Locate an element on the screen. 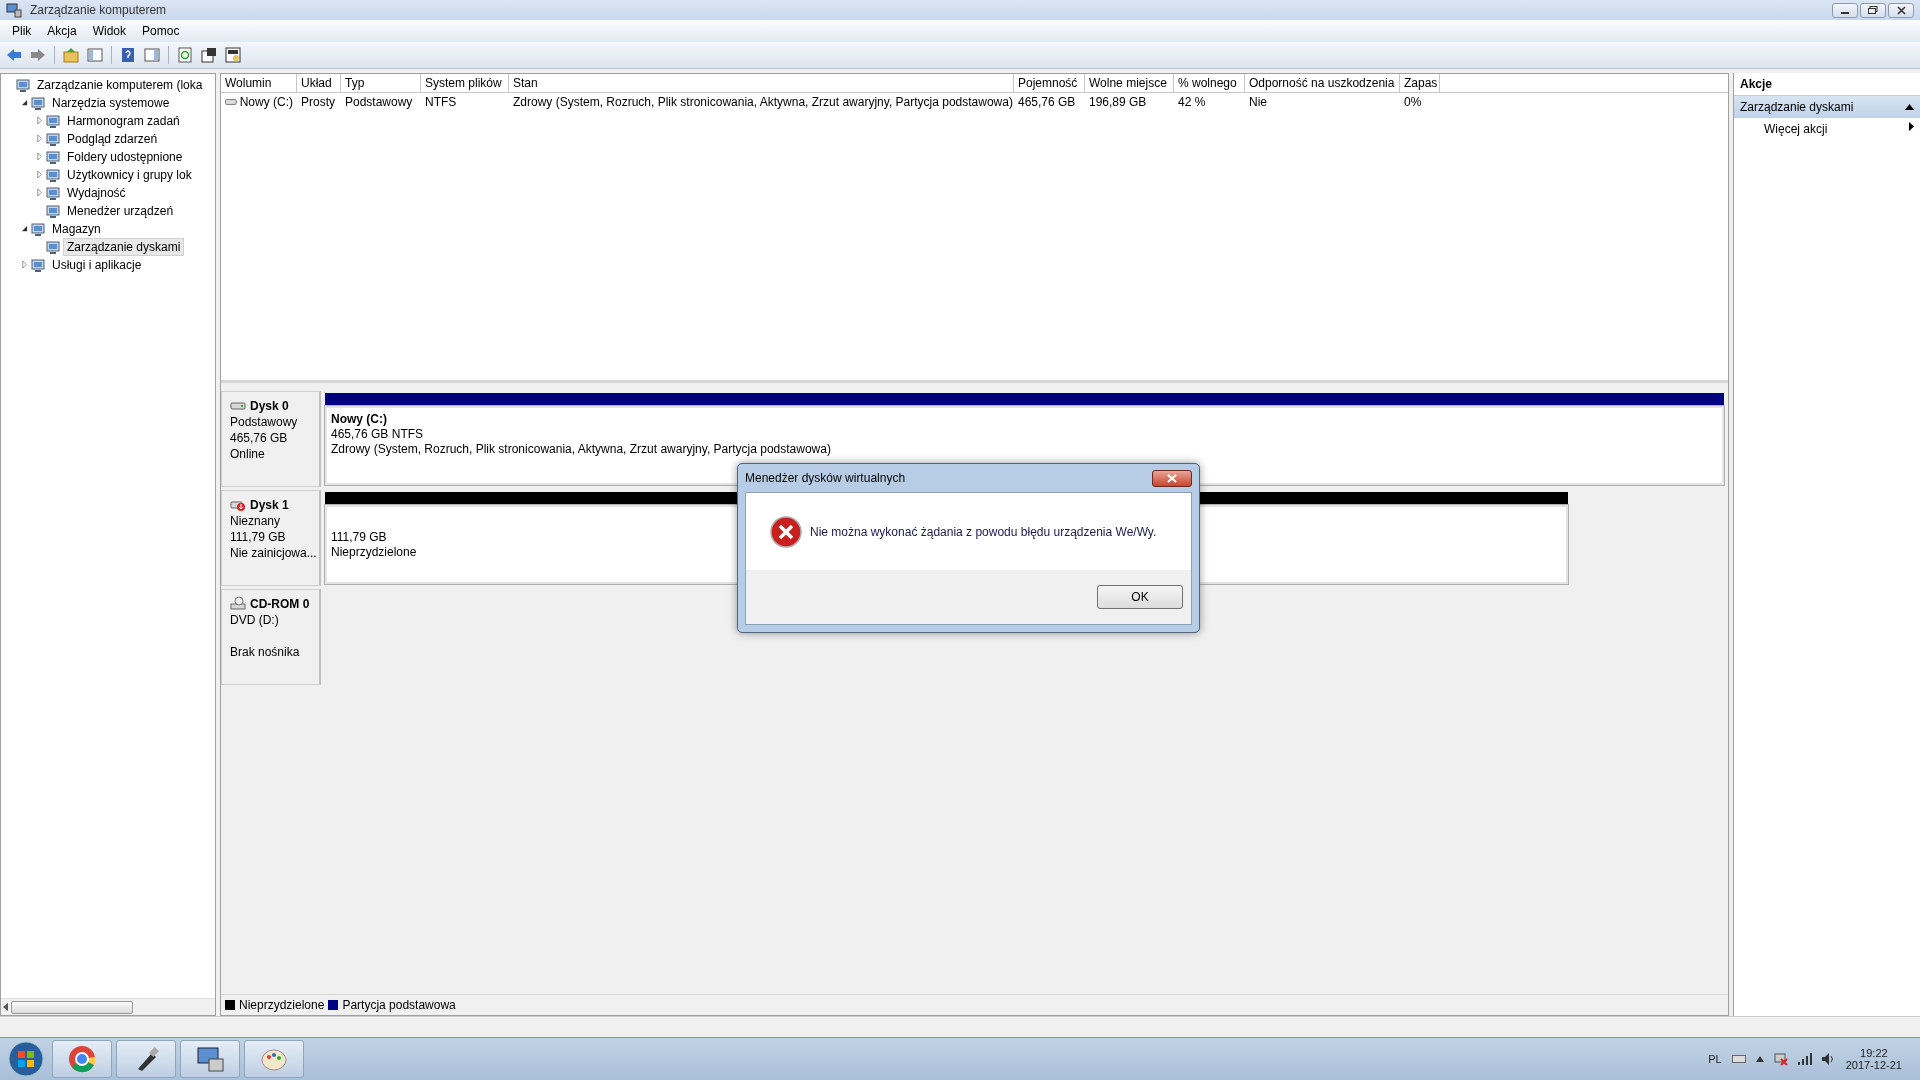  disk-size: 465,76 GB is located at coordinates (259, 438).